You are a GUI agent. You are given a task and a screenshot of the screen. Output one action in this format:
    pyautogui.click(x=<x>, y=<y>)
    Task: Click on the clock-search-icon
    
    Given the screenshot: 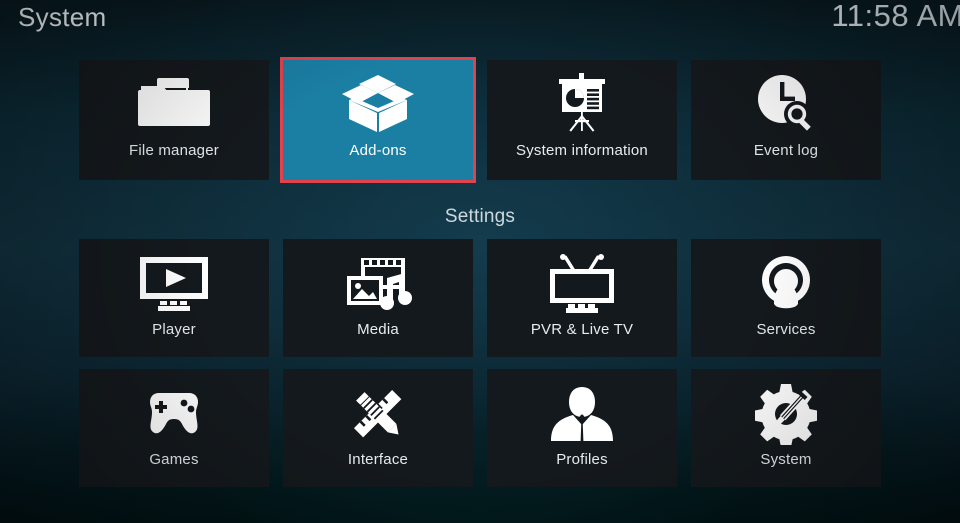 What is the action you would take?
    pyautogui.click(x=786, y=104)
    